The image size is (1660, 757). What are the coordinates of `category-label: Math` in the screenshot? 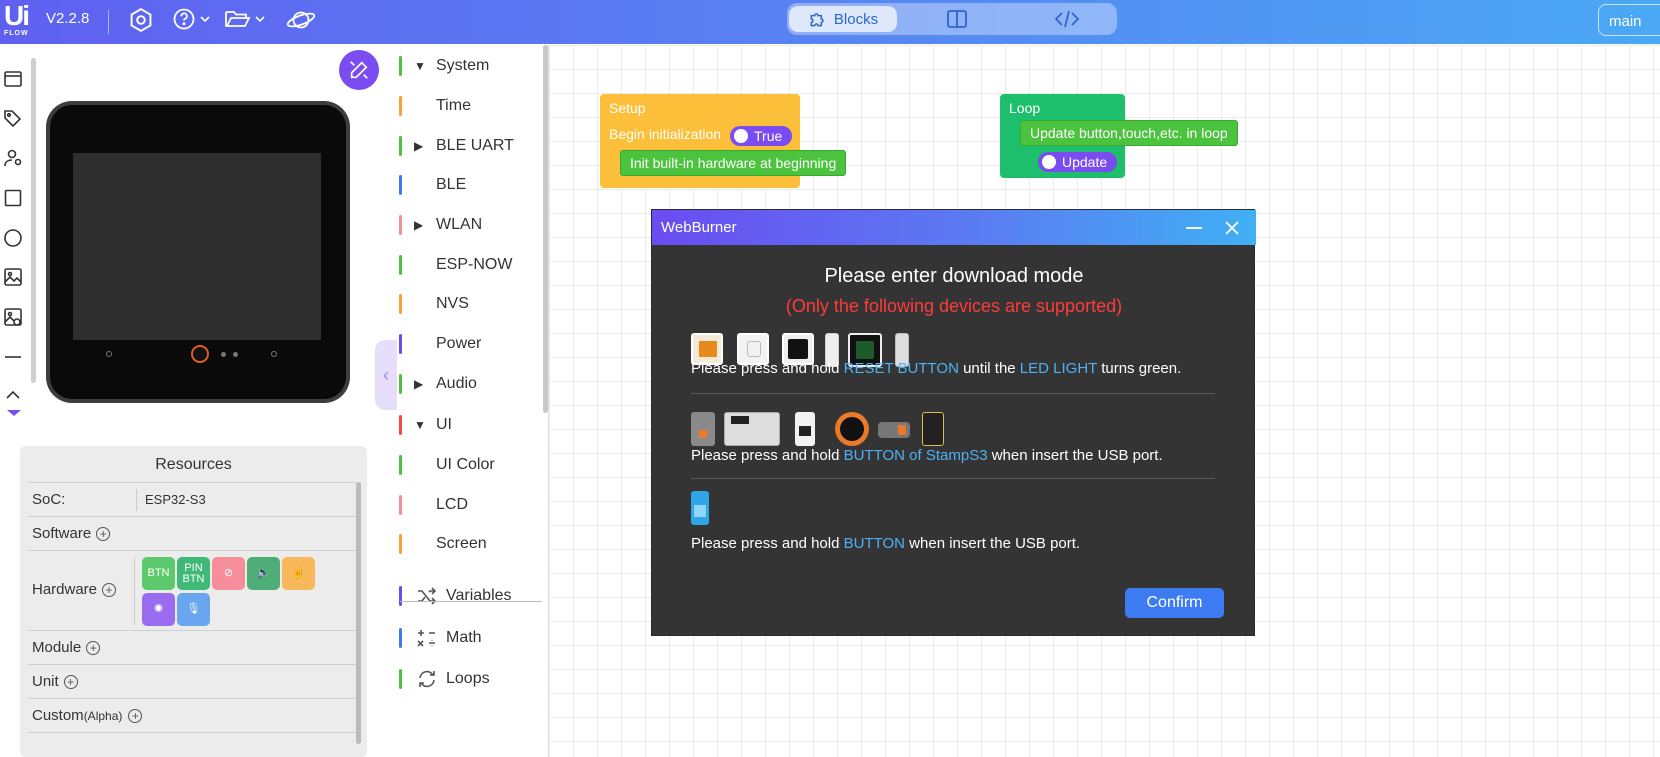 It's located at (464, 637).